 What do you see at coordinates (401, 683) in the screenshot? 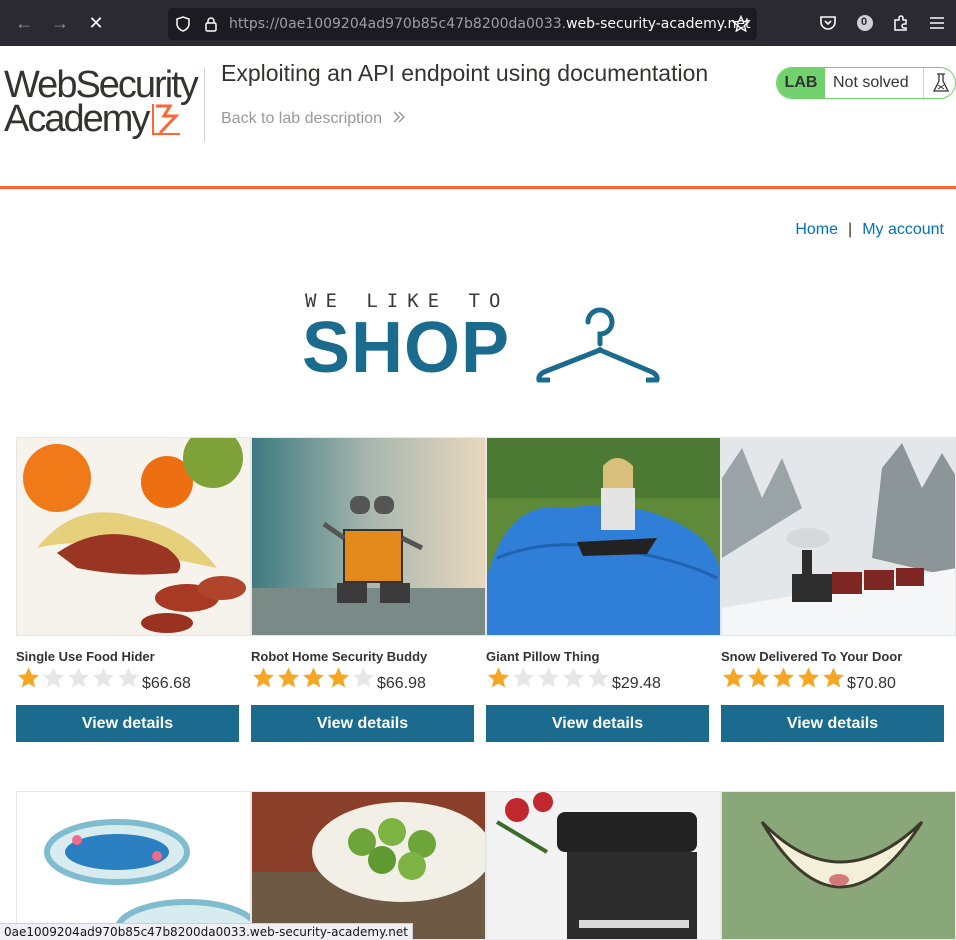
I see `product-price: $66.98` at bounding box center [401, 683].